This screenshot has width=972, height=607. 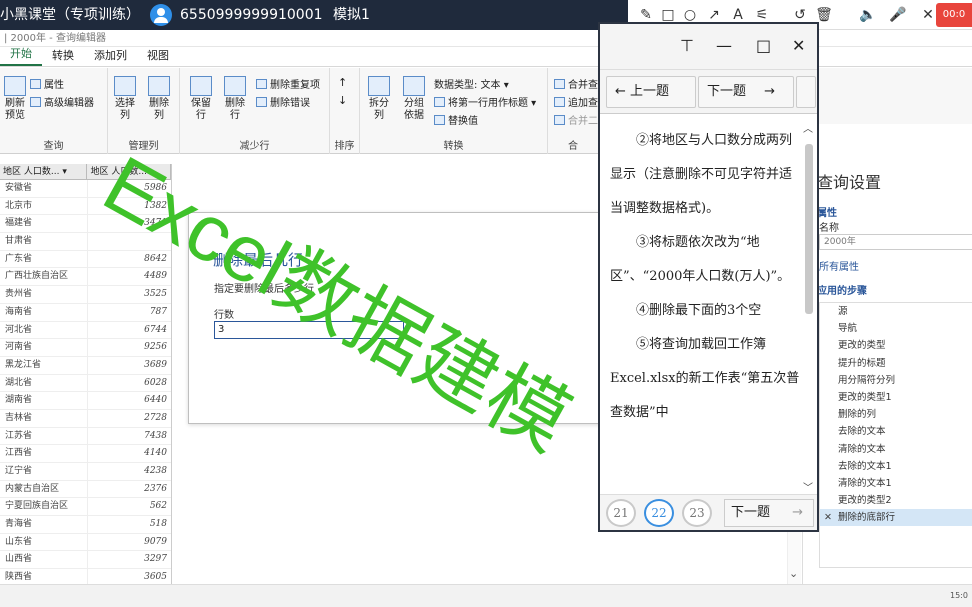 What do you see at coordinates (235, 99) in the screenshot?
I see `remove-rows-button: 删除 行` at bounding box center [235, 99].